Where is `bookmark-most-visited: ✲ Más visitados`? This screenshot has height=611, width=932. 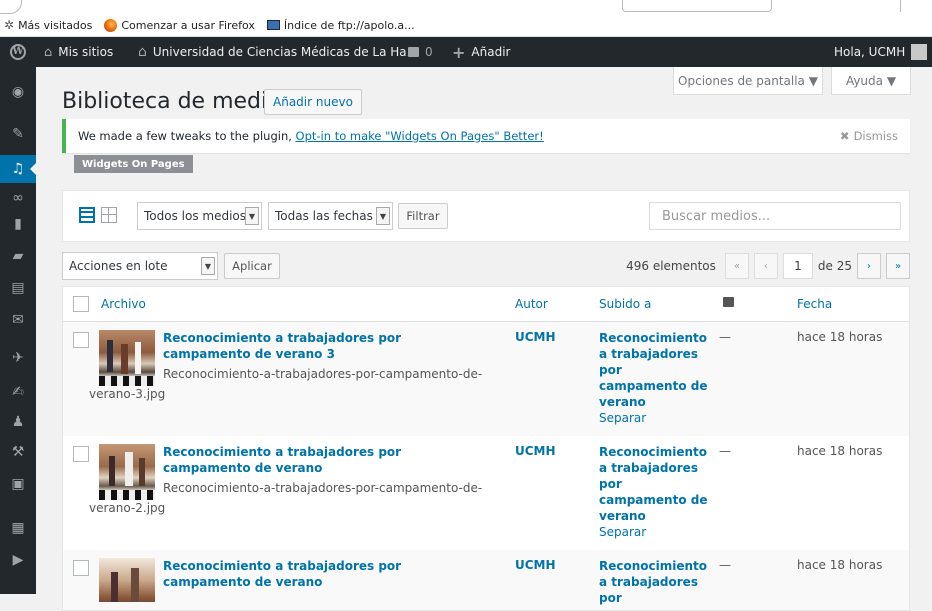
bookmark-most-visited: ✲ Más visitados is located at coordinates (48, 25).